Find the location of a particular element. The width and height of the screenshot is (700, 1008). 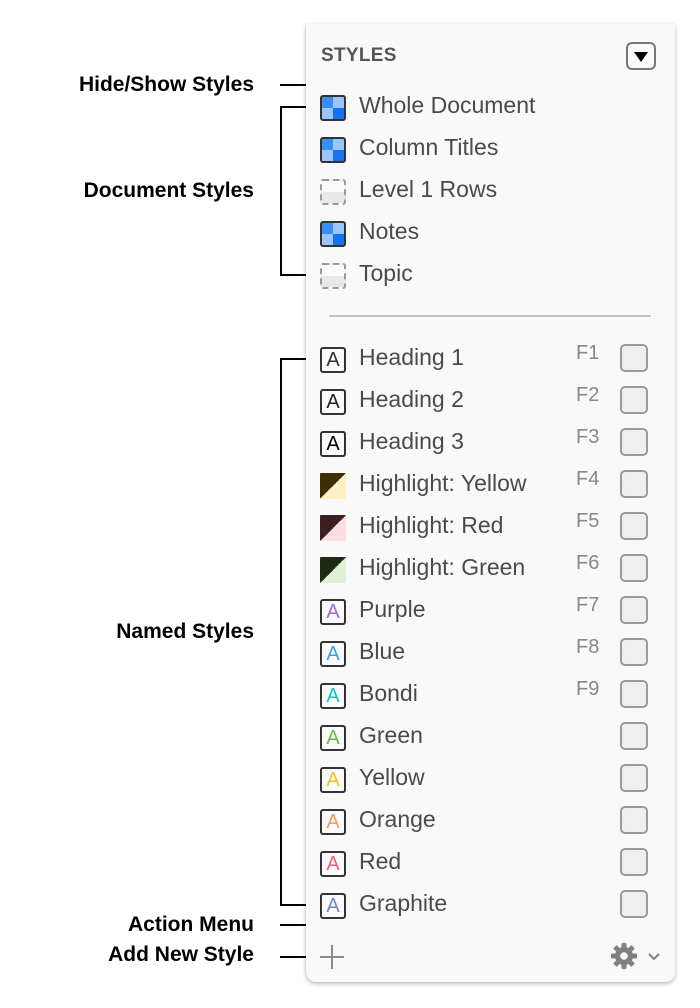

named-style-label: Green is located at coordinates (391, 735).